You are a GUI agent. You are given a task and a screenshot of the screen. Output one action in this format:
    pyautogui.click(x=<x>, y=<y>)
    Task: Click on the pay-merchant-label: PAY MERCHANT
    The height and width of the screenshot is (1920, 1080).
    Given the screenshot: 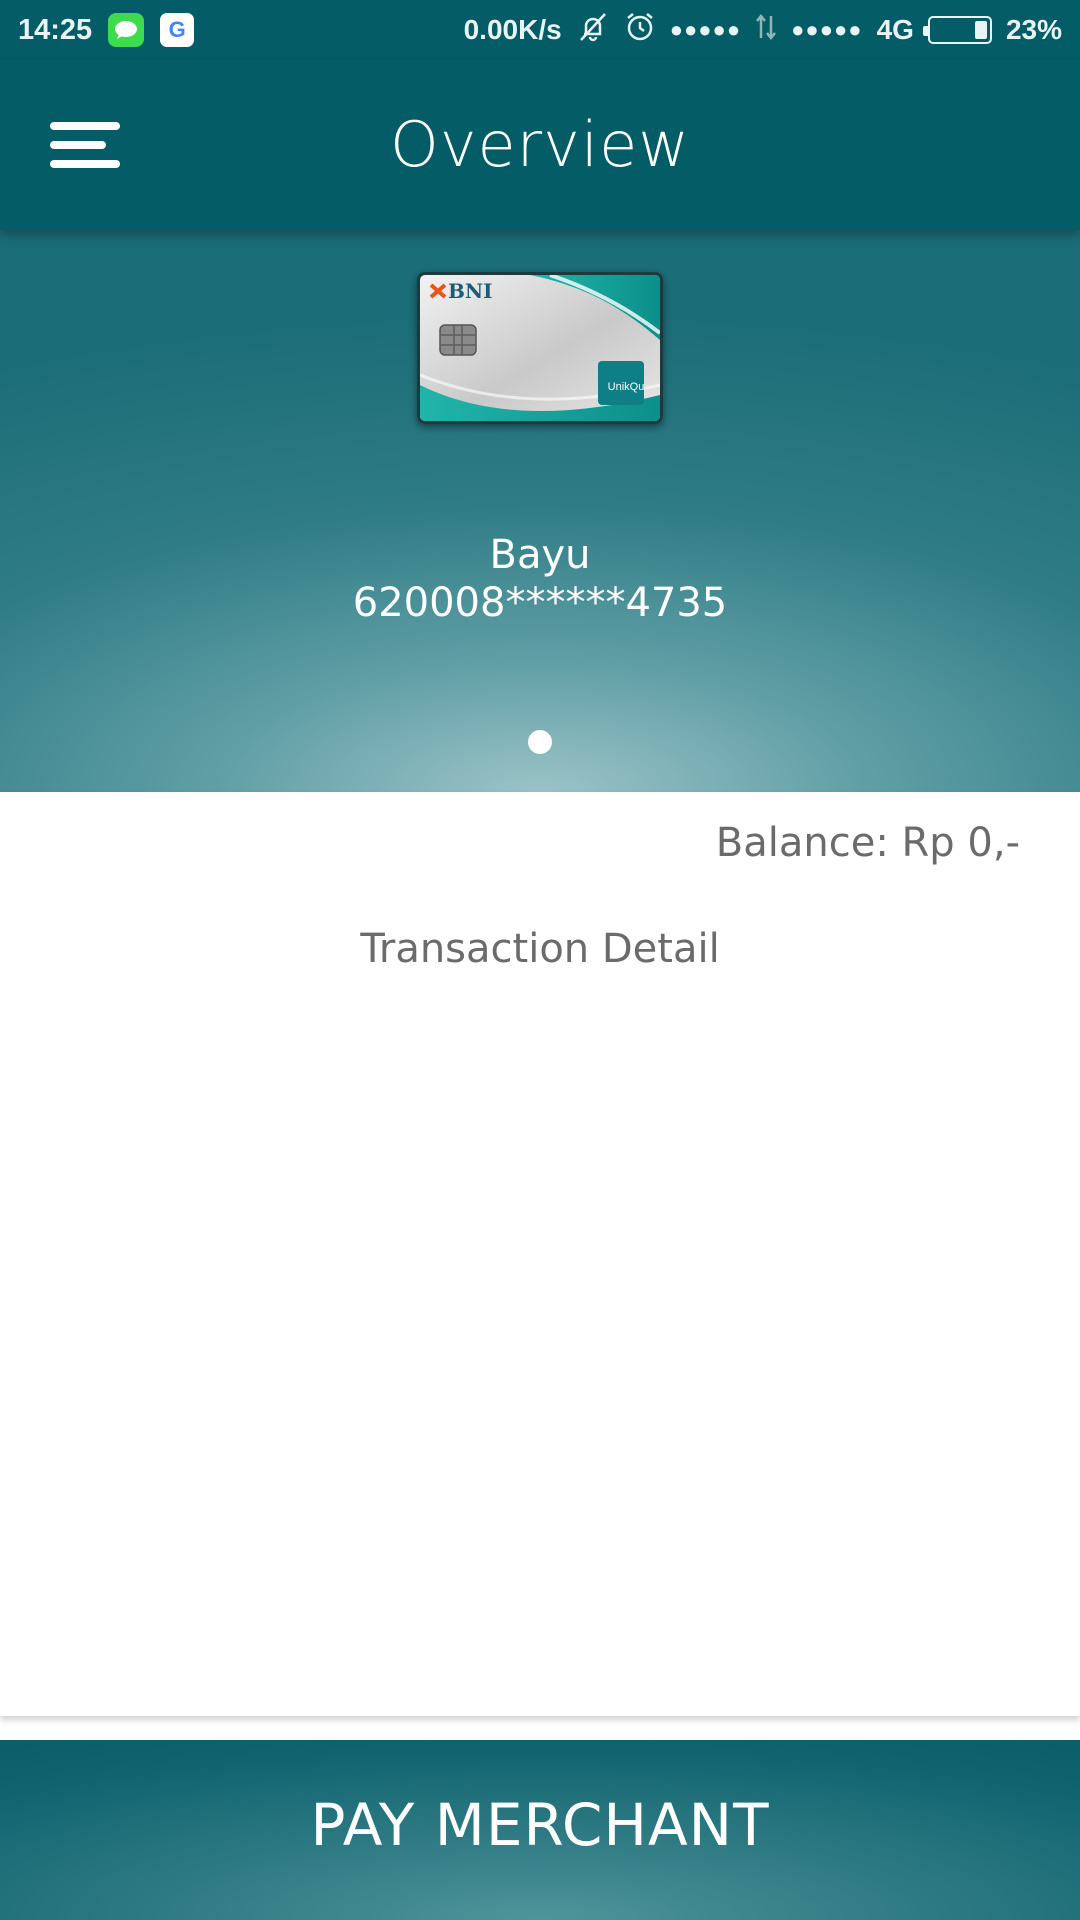 What is the action you would take?
    pyautogui.click(x=540, y=1825)
    